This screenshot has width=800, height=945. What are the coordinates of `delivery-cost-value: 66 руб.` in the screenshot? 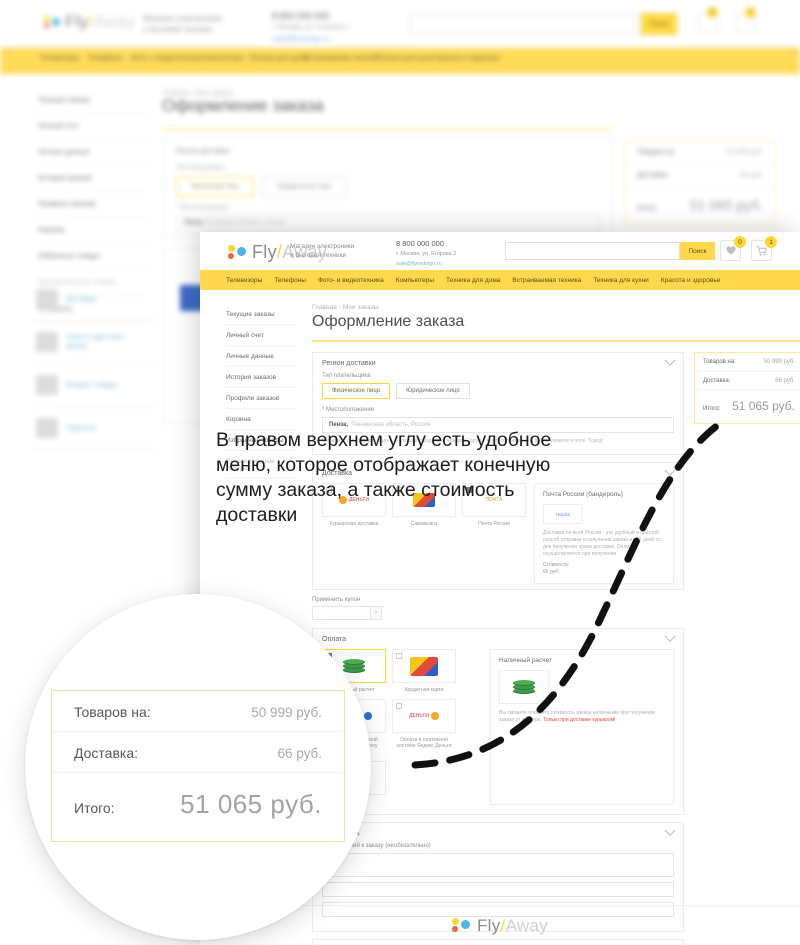 It's located at (551, 572).